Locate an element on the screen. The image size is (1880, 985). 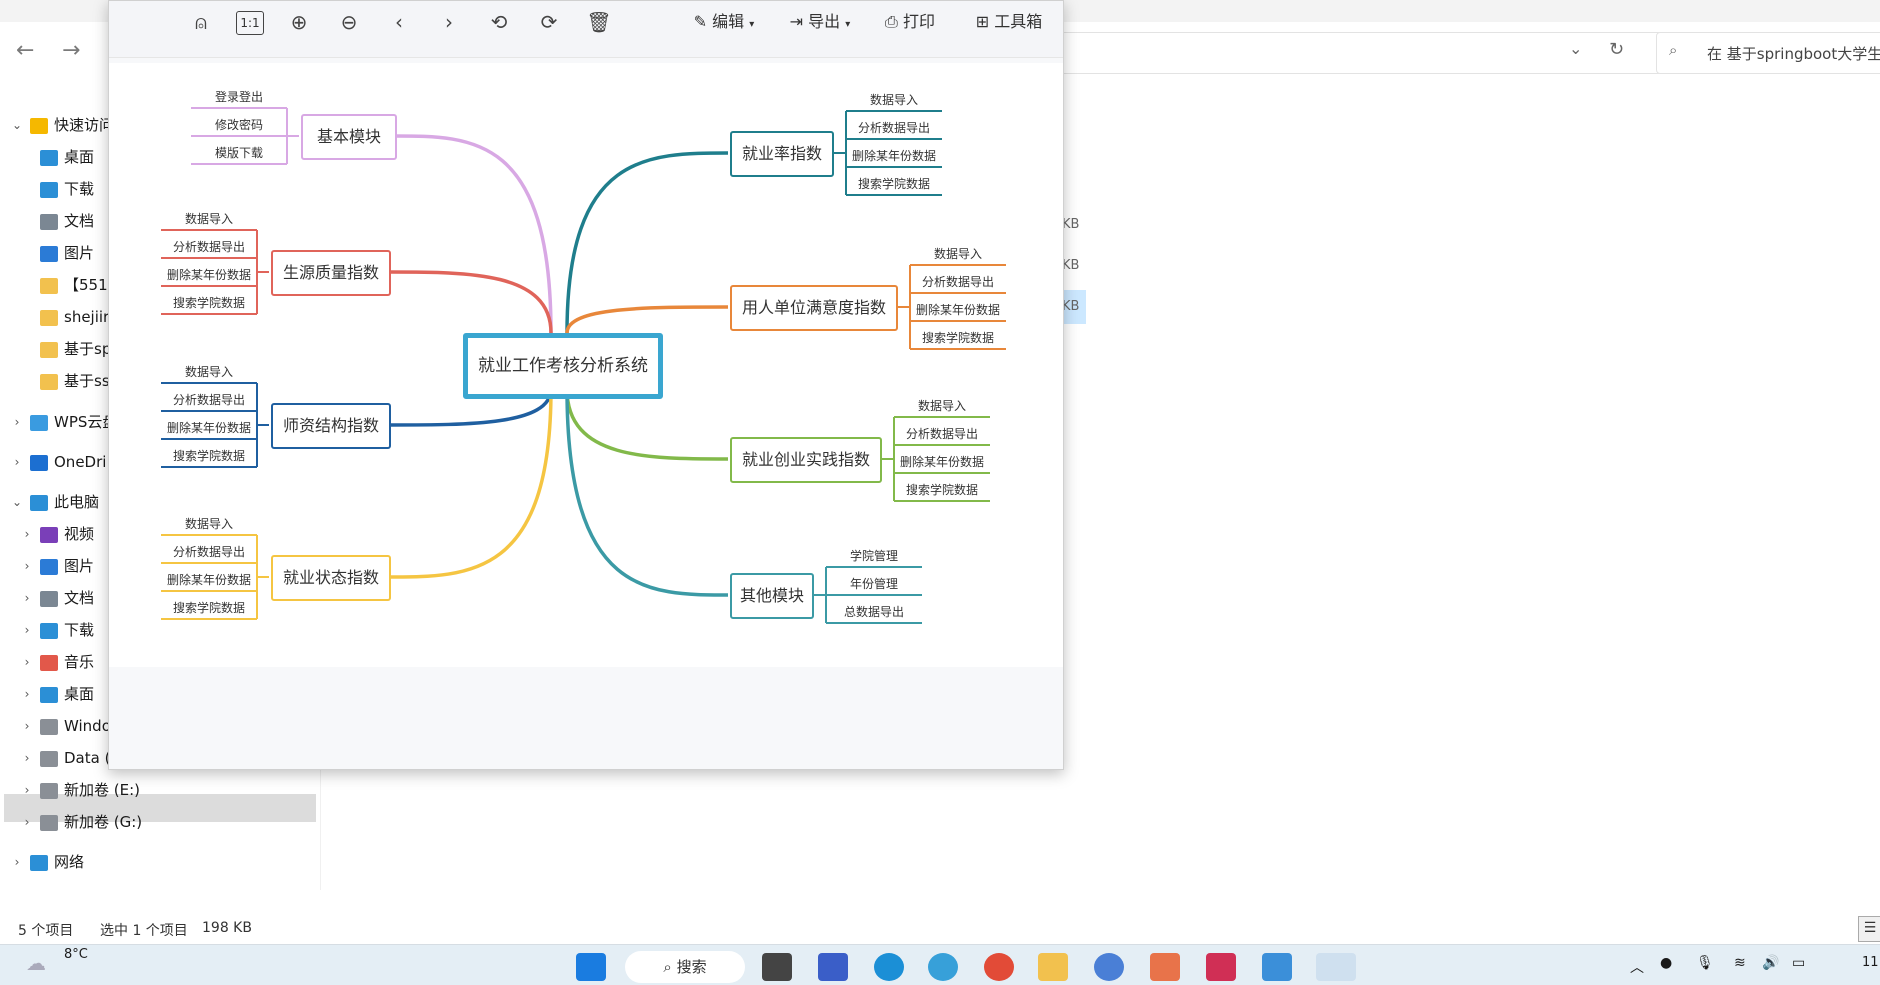
previous-icon: ‹ is located at coordinates (399, 22).